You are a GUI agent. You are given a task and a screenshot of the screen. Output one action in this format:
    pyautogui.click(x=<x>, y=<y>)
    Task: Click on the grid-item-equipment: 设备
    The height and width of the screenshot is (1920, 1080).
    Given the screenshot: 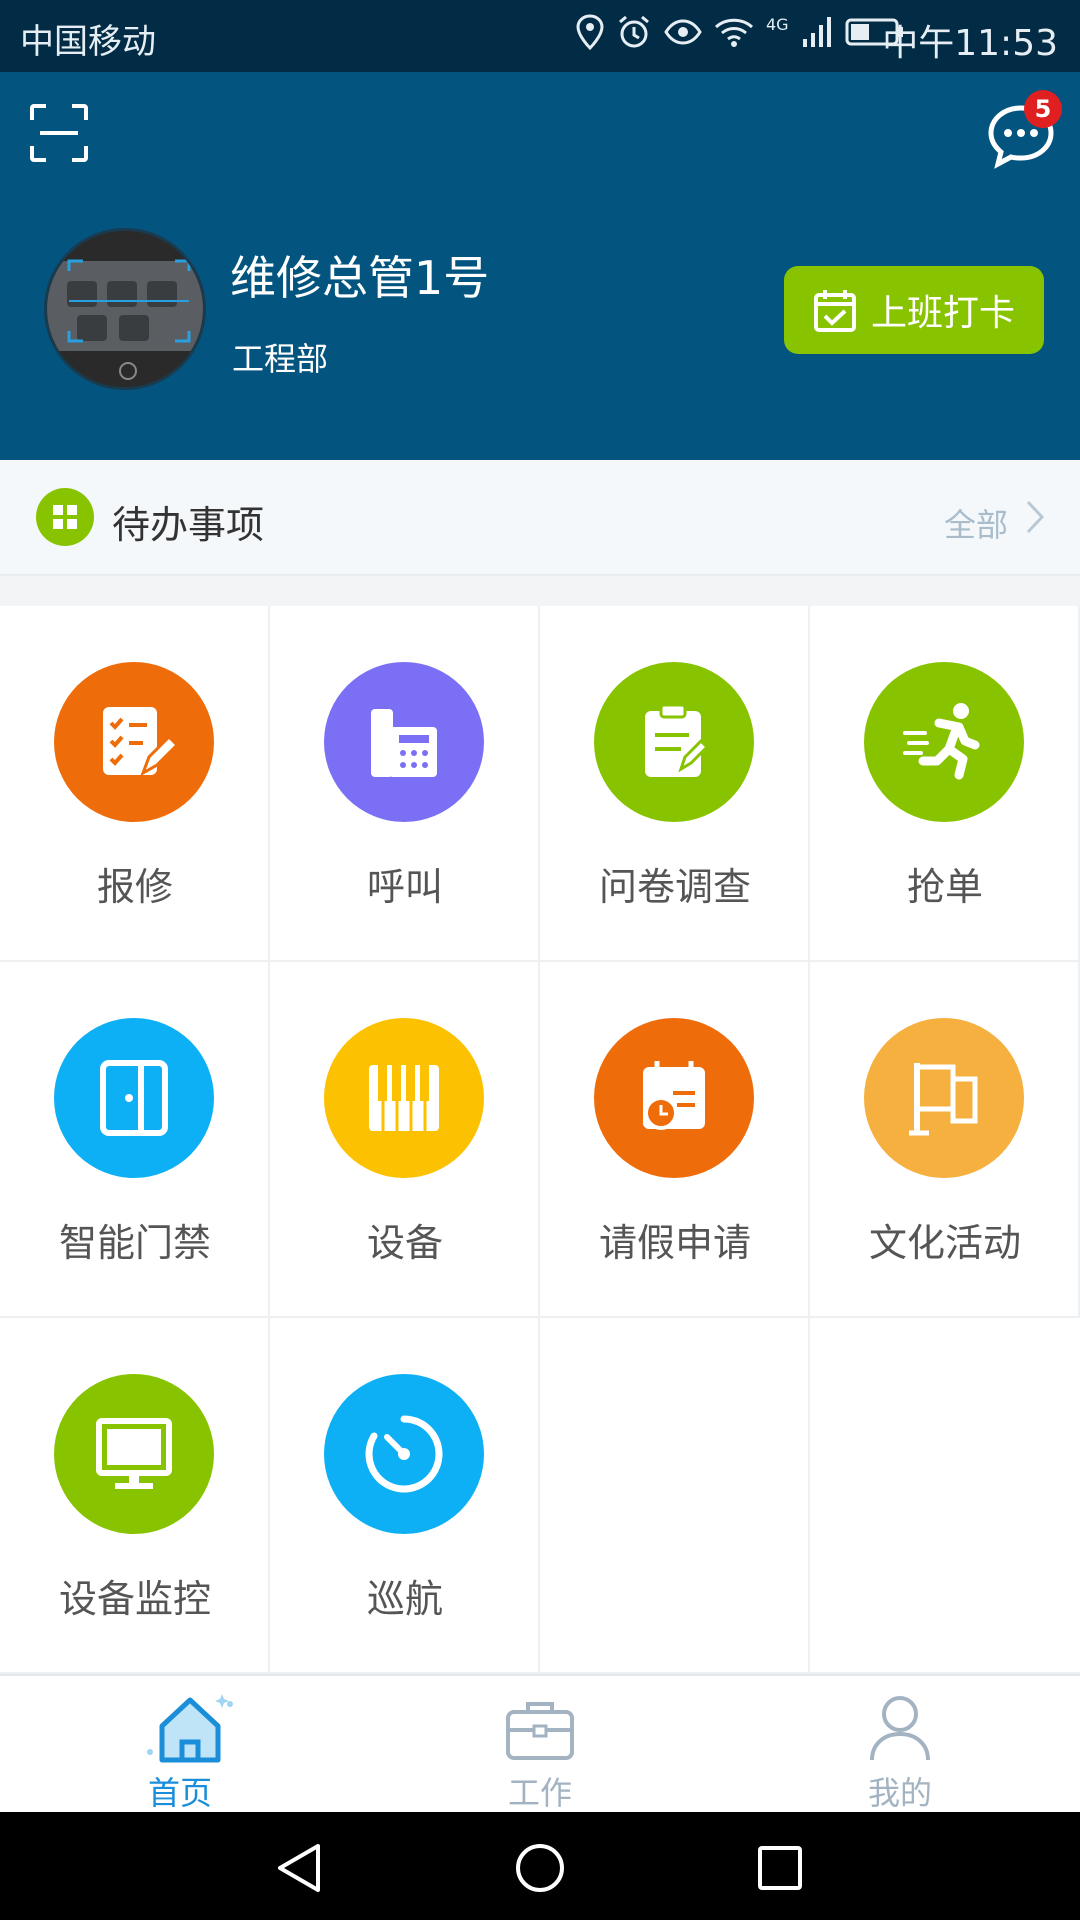 What is the action you would take?
    pyautogui.click(x=405, y=1140)
    